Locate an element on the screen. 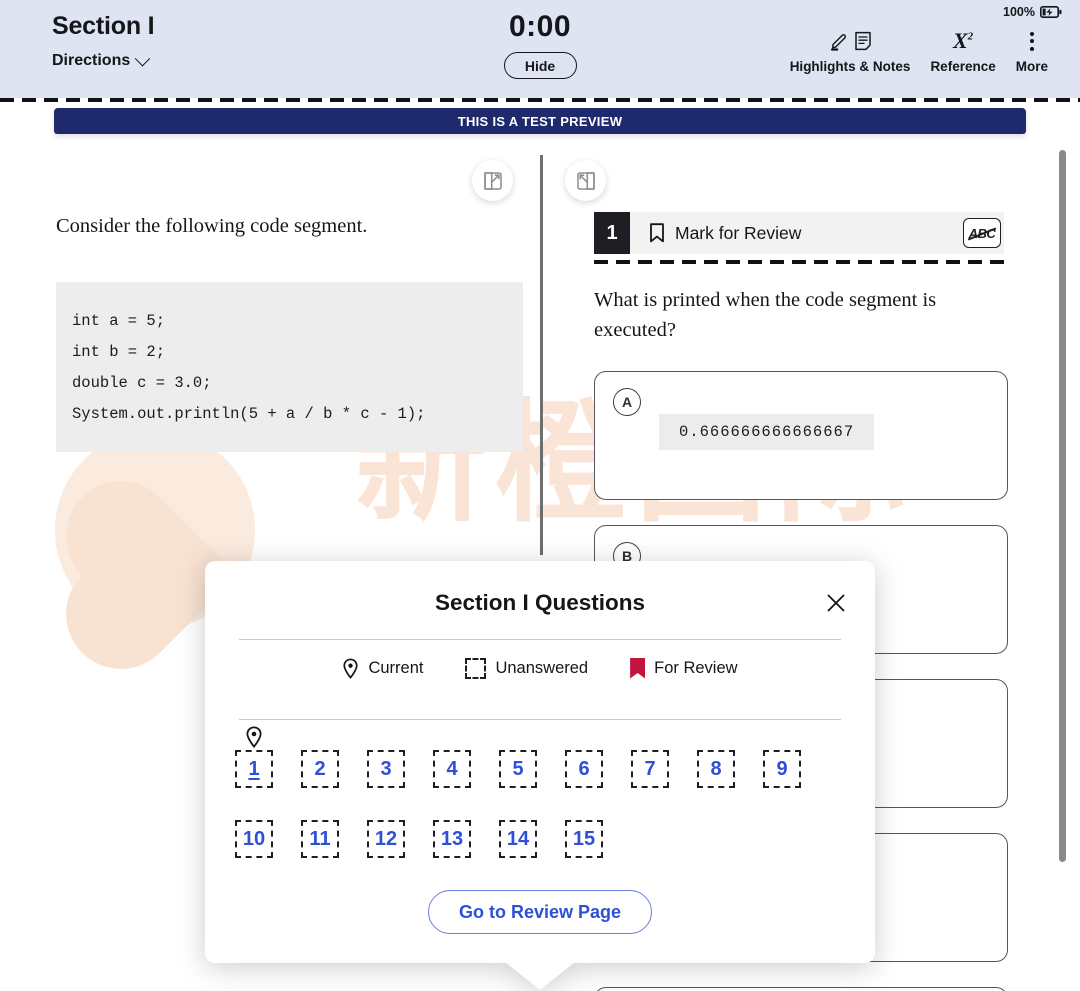  question-cell-label: 8 is located at coordinates (716, 768).